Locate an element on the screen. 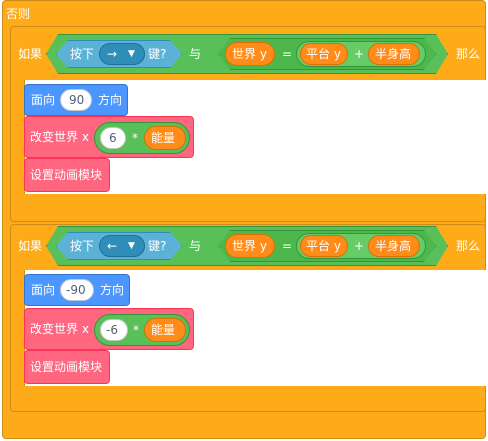 The image size is (488, 441). change-label-2: 改变世界 x is located at coordinates (59, 329).